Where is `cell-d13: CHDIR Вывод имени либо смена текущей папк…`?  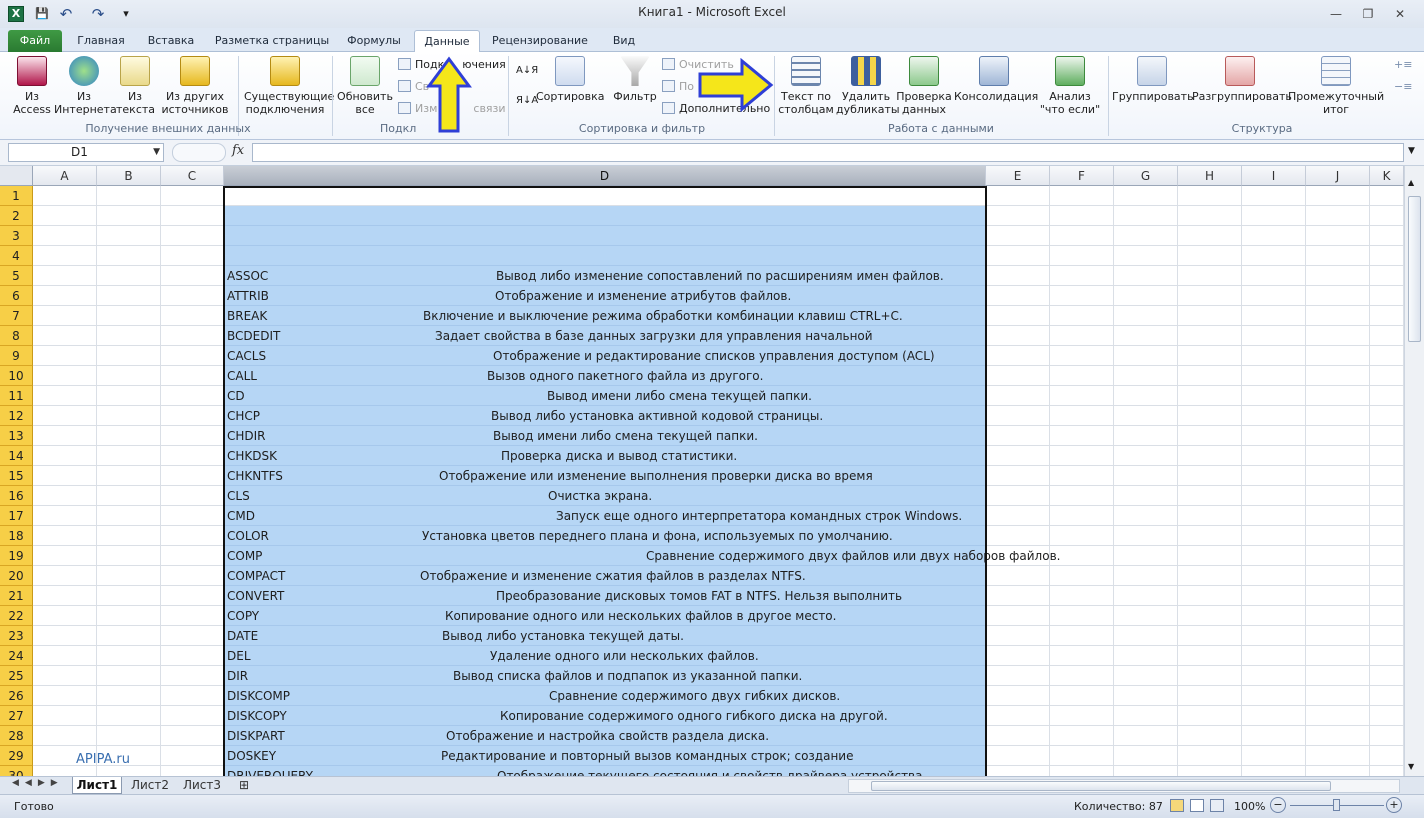
cell-d13: CHDIR Вывод имени либо смена текущей папк… is located at coordinates (605, 436).